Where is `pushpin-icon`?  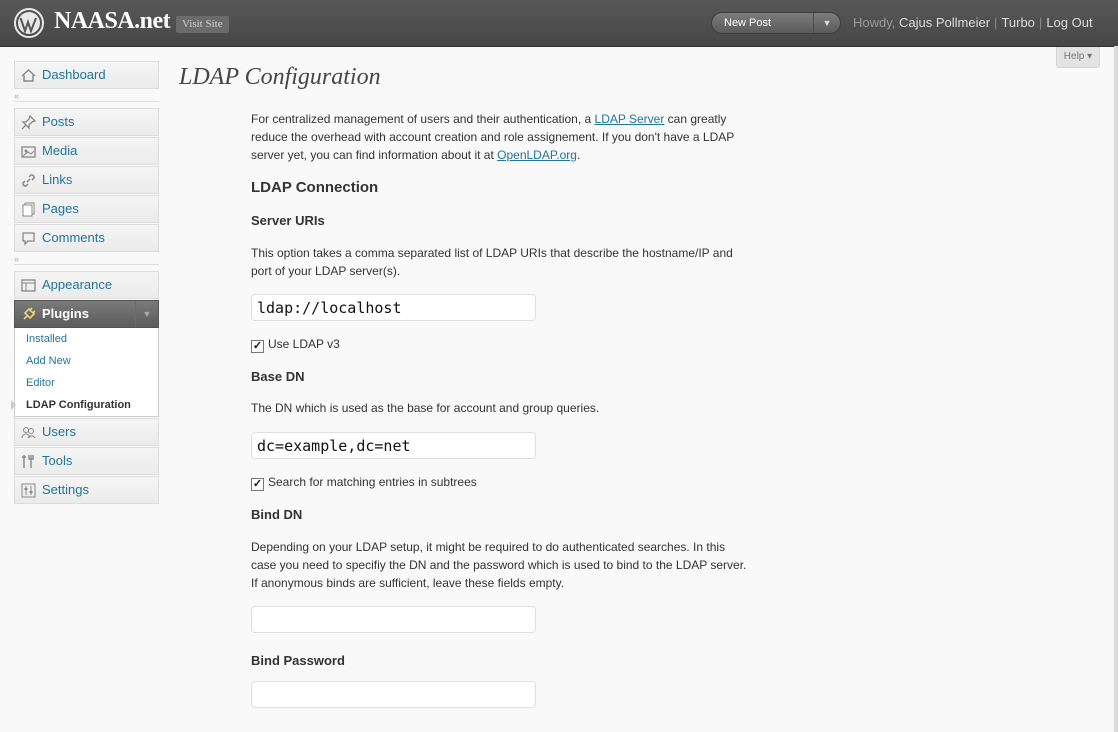 pushpin-icon is located at coordinates (28, 122).